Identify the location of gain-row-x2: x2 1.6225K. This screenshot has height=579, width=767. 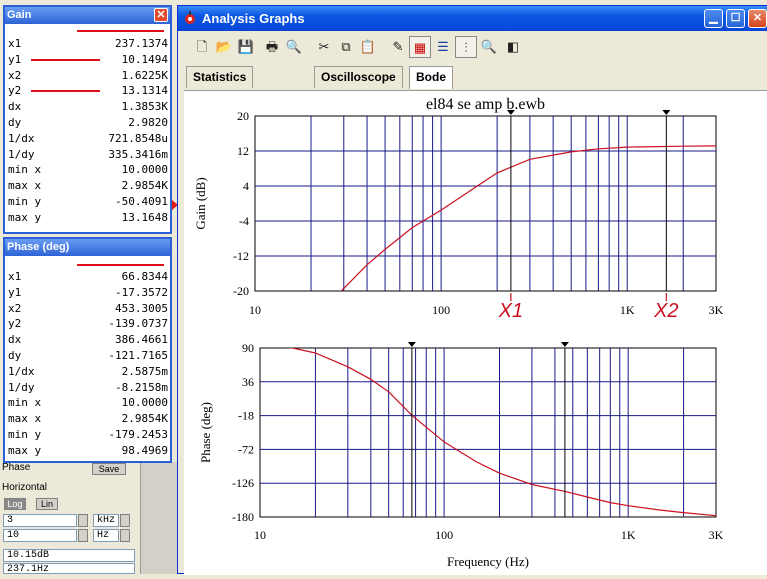
(87, 76).